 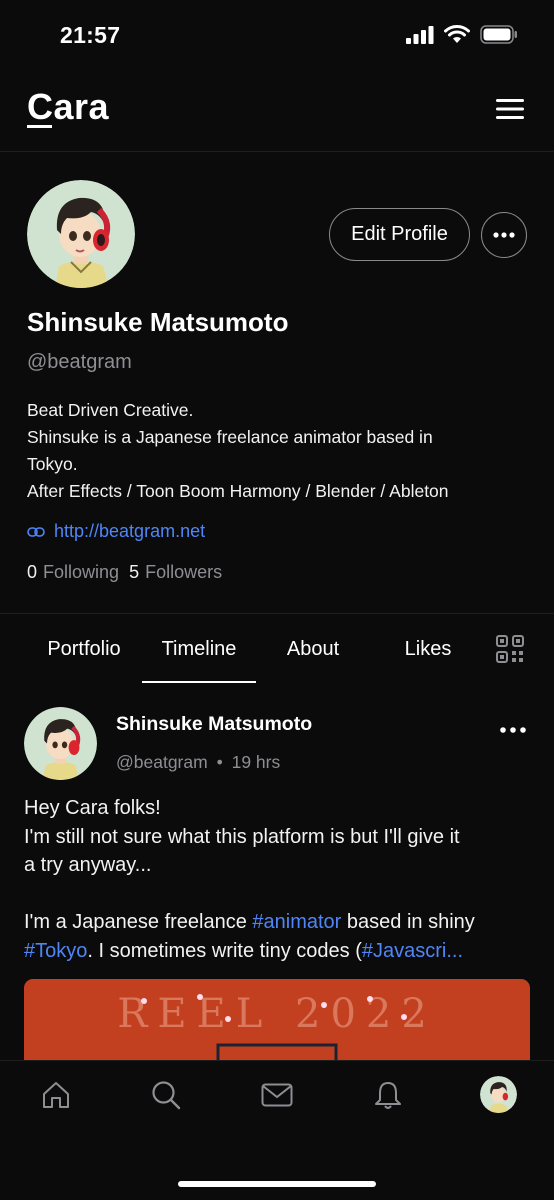 I want to click on profile-more-button, so click(x=504, y=235).